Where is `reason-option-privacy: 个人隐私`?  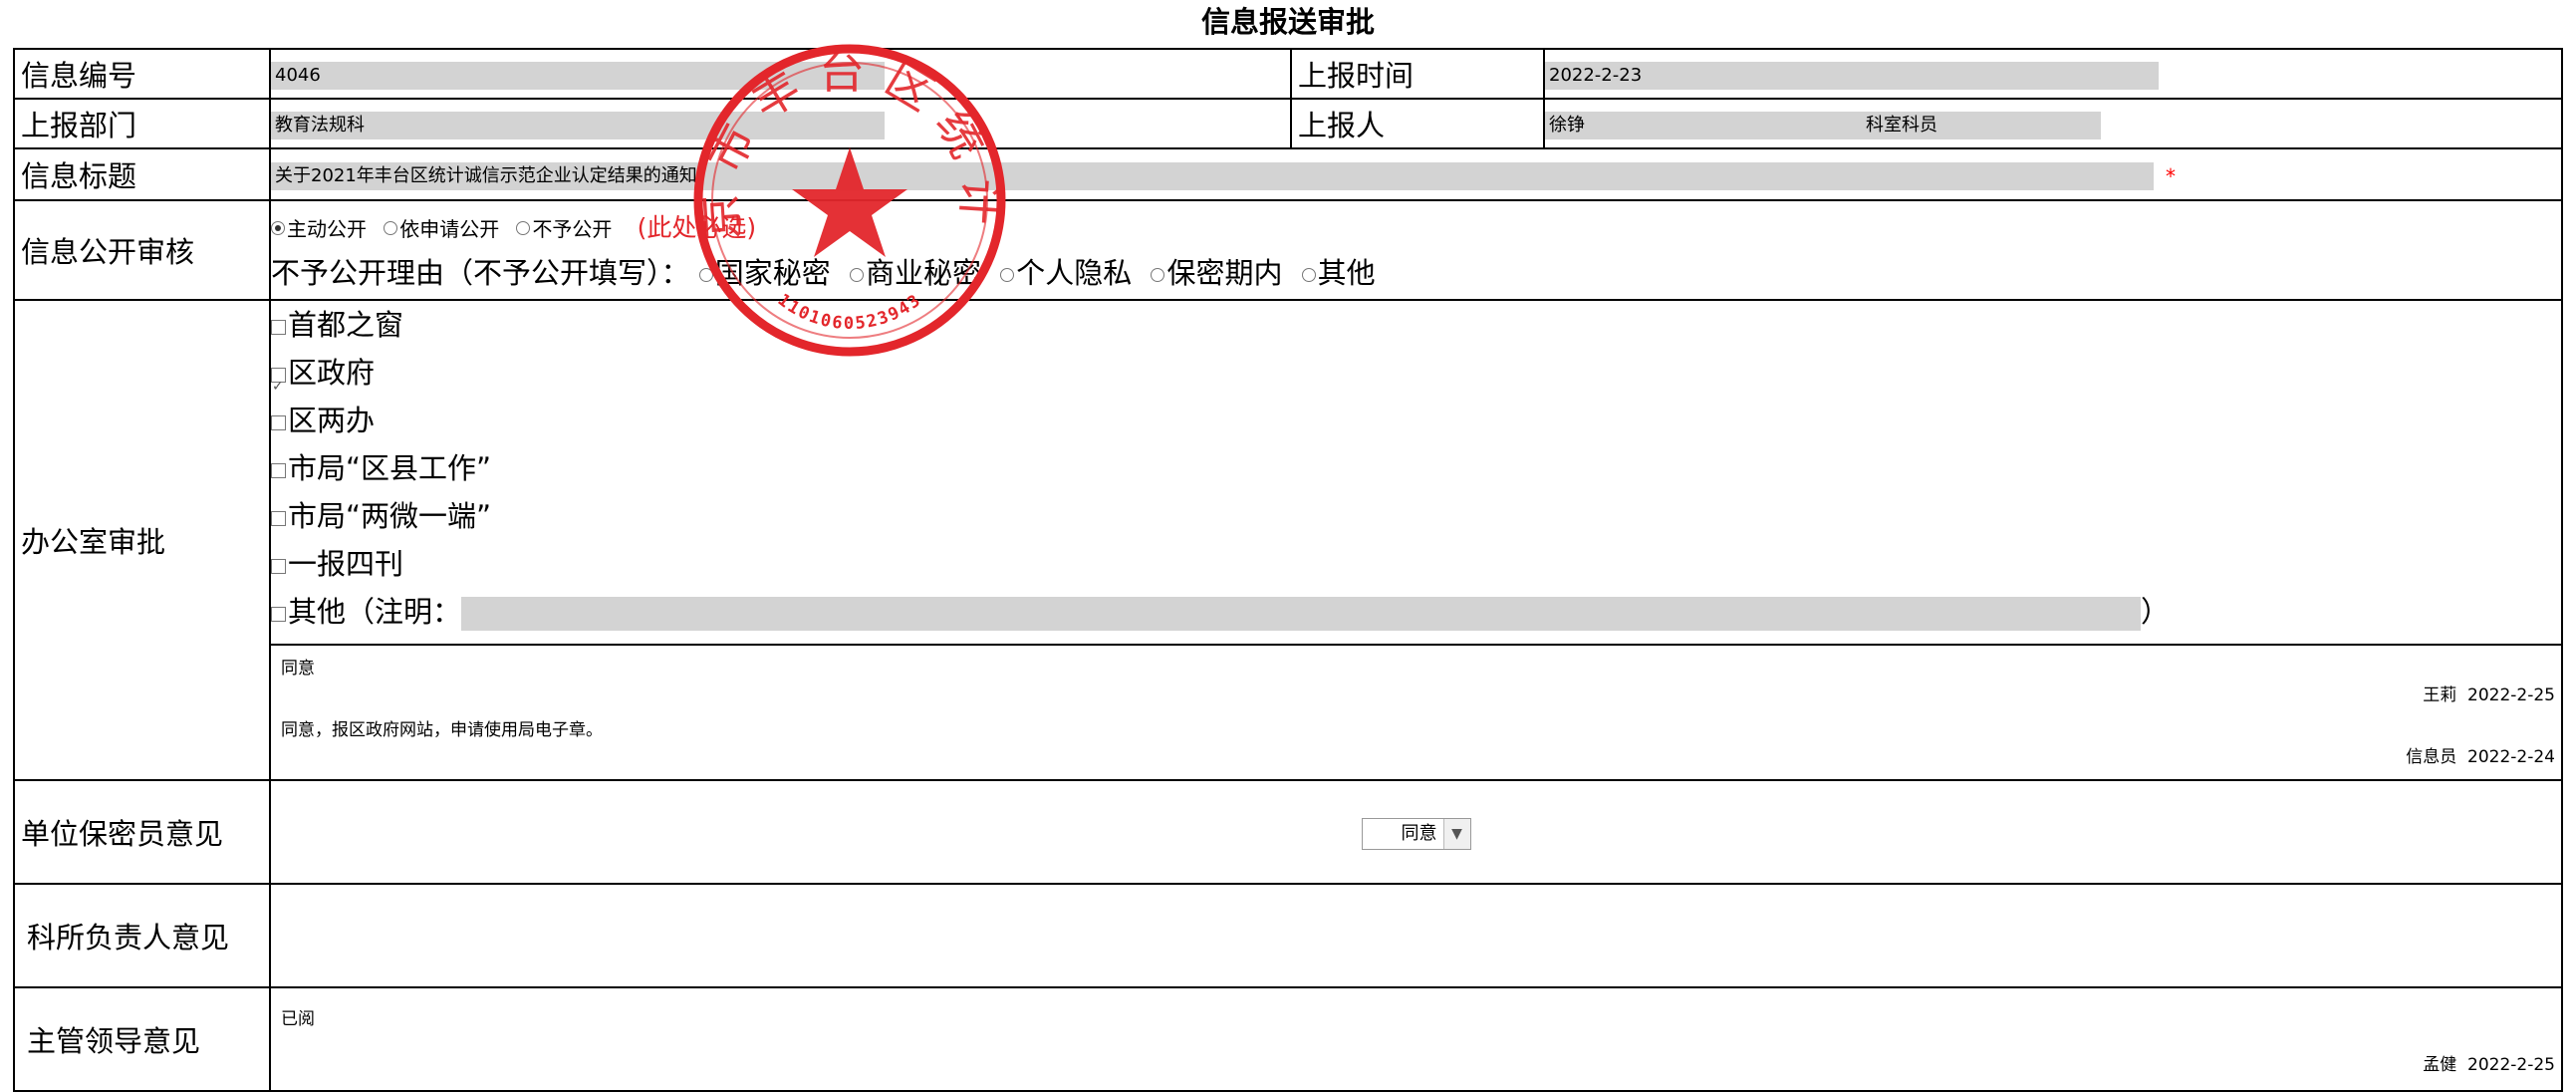
reason-option-privacy: 个人隐私 is located at coordinates (1066, 273).